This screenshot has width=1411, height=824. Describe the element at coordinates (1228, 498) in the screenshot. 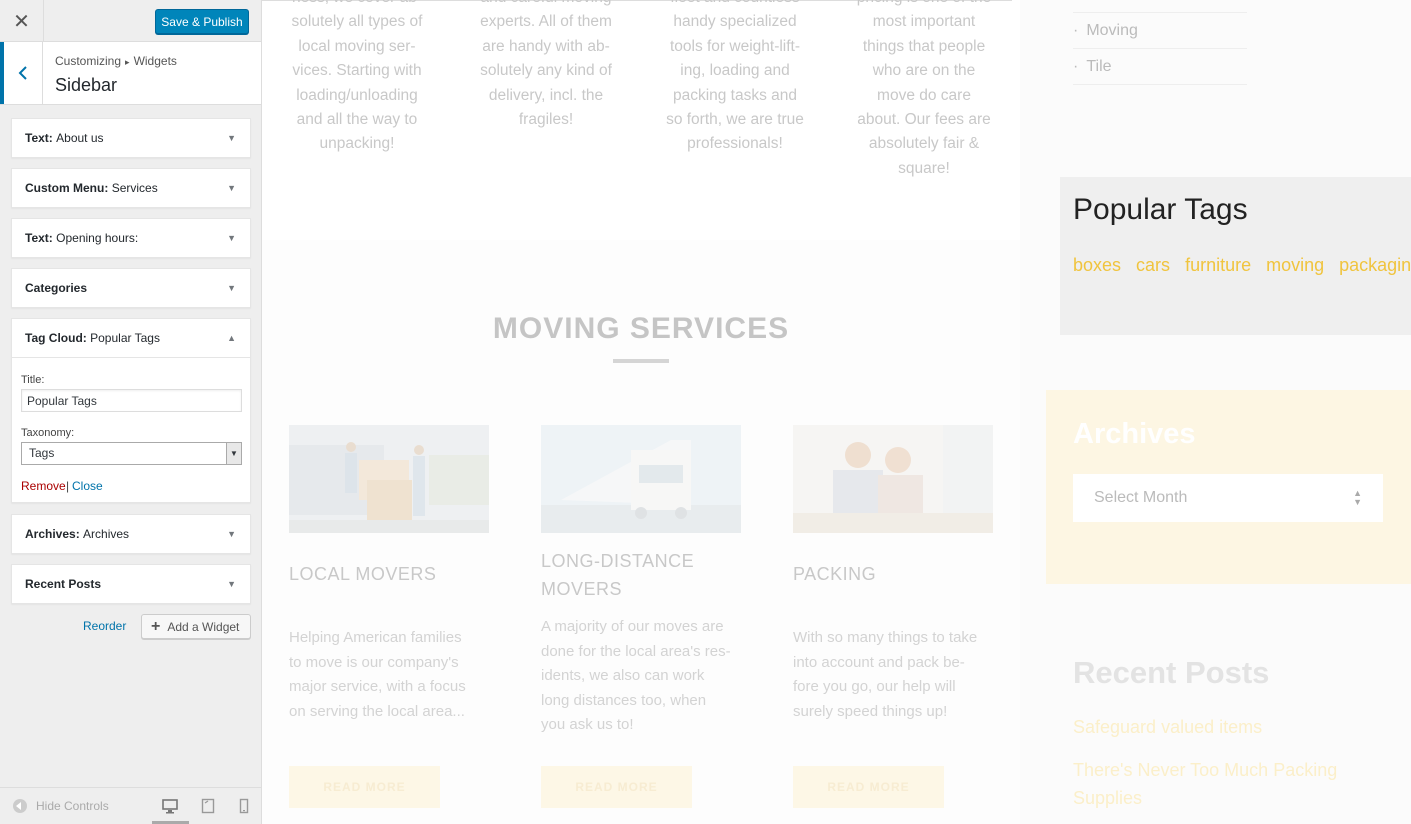

I see `archives-select: Select Month ▲ ▼` at that location.